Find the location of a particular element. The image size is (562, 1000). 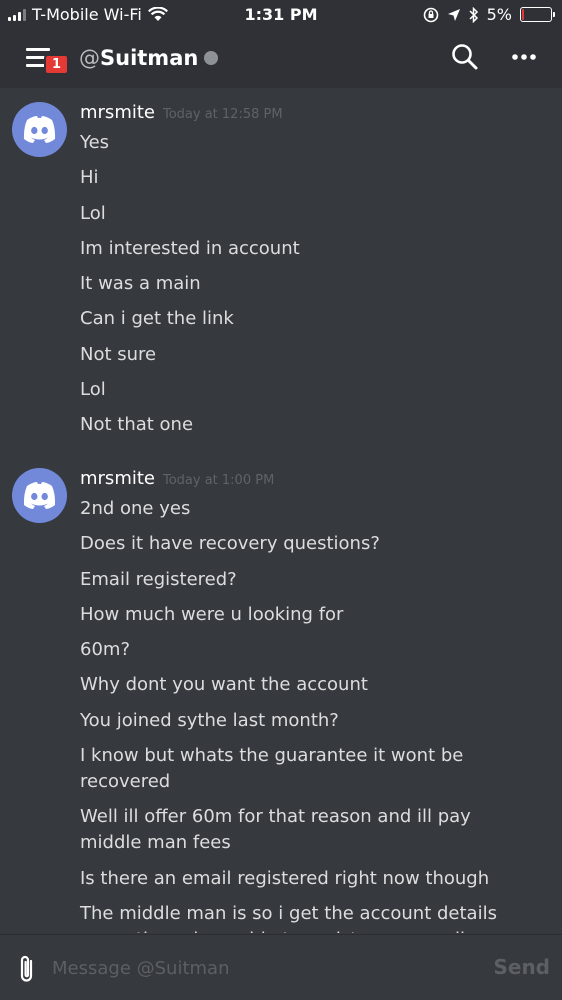

message-input is located at coordinates (262, 968).